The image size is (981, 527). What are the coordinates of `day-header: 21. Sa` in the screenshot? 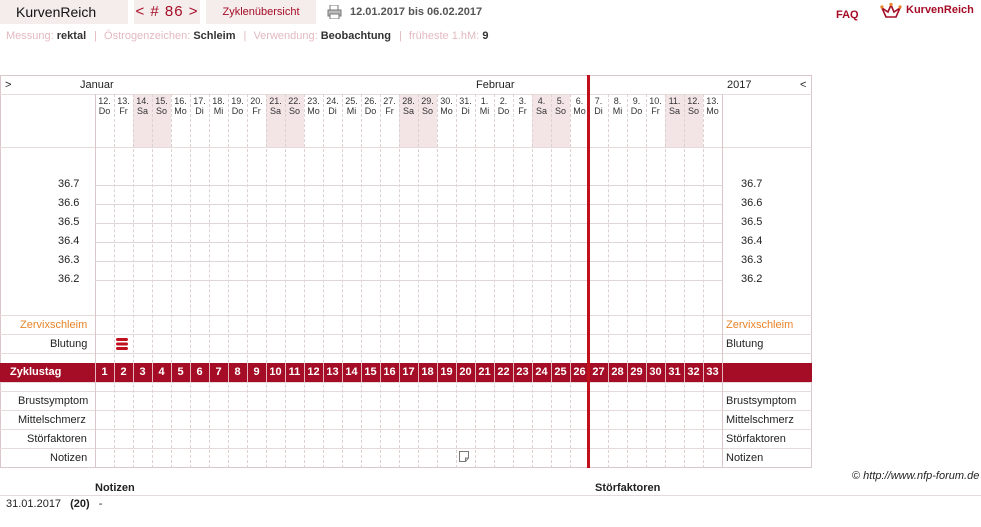 It's located at (275, 106).